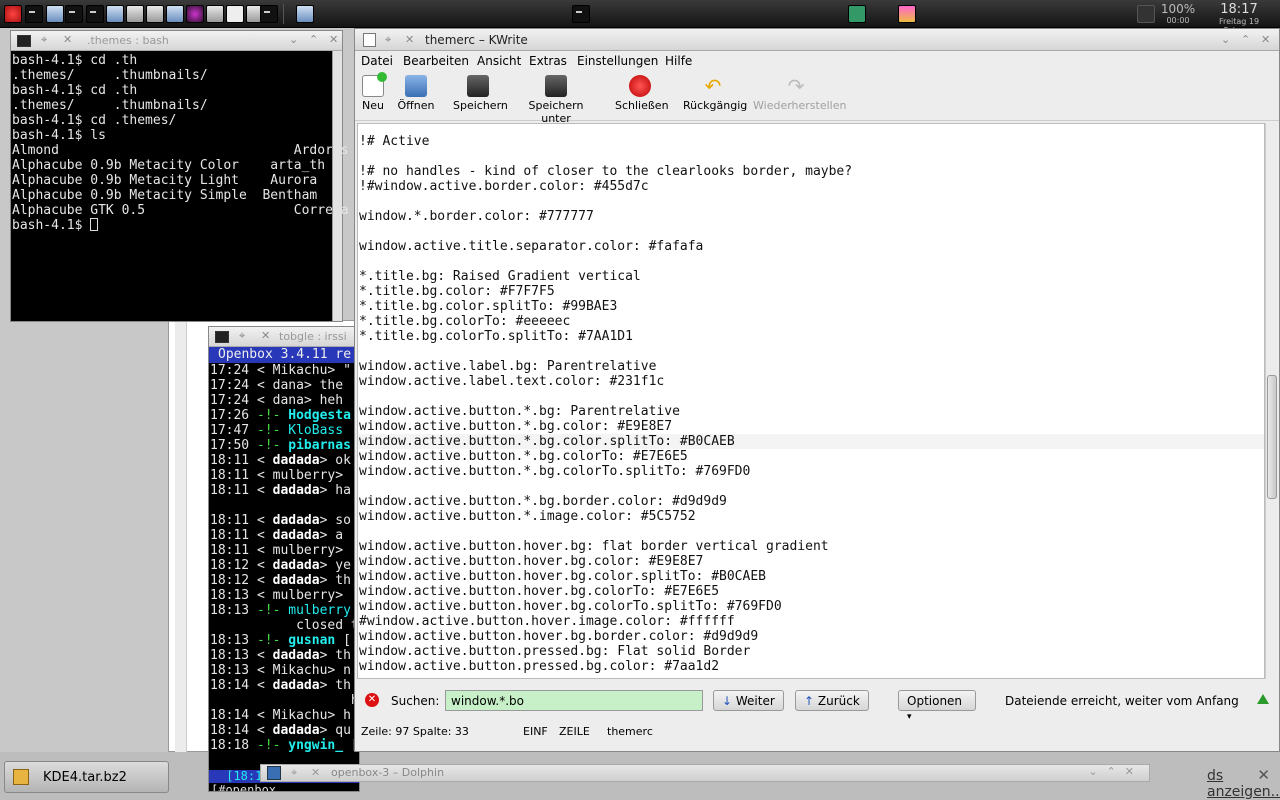 This screenshot has width=1280, height=800. Describe the element at coordinates (937, 706) in the screenshot. I see `options-button: Optionen ▾` at that location.